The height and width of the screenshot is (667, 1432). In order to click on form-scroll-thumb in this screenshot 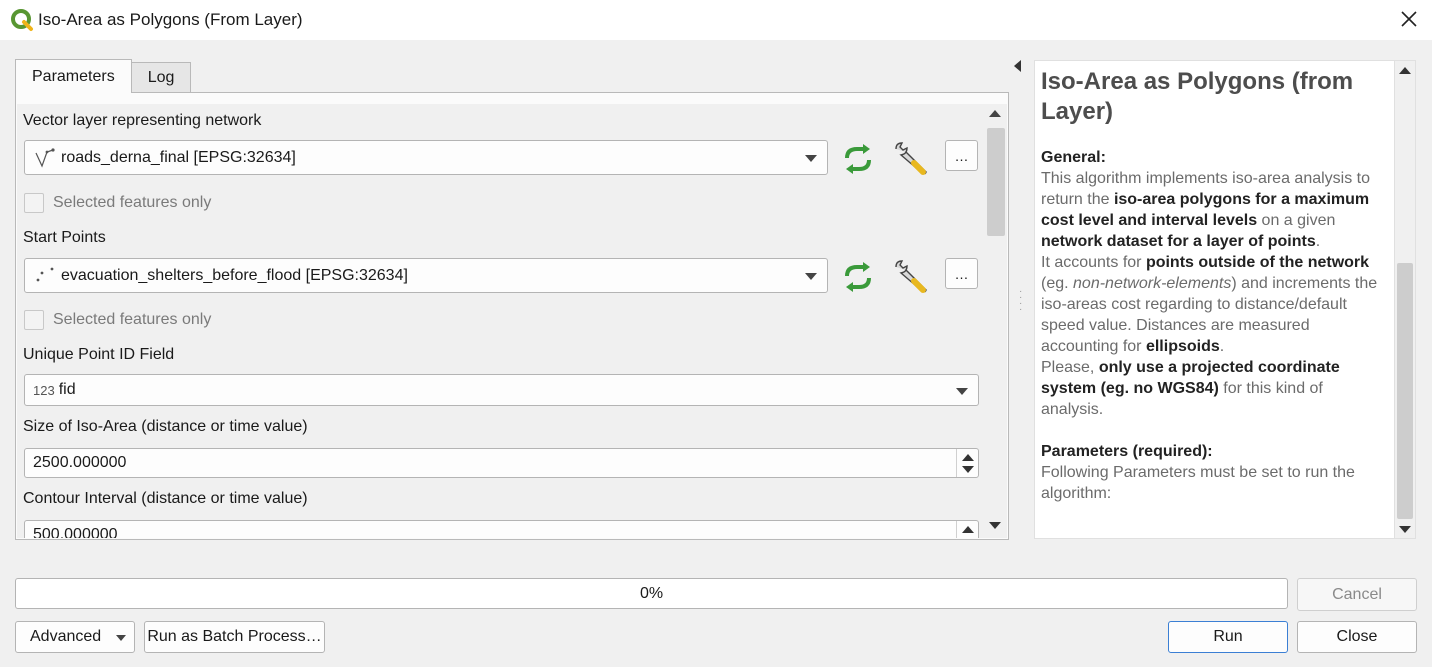, I will do `click(996, 182)`.